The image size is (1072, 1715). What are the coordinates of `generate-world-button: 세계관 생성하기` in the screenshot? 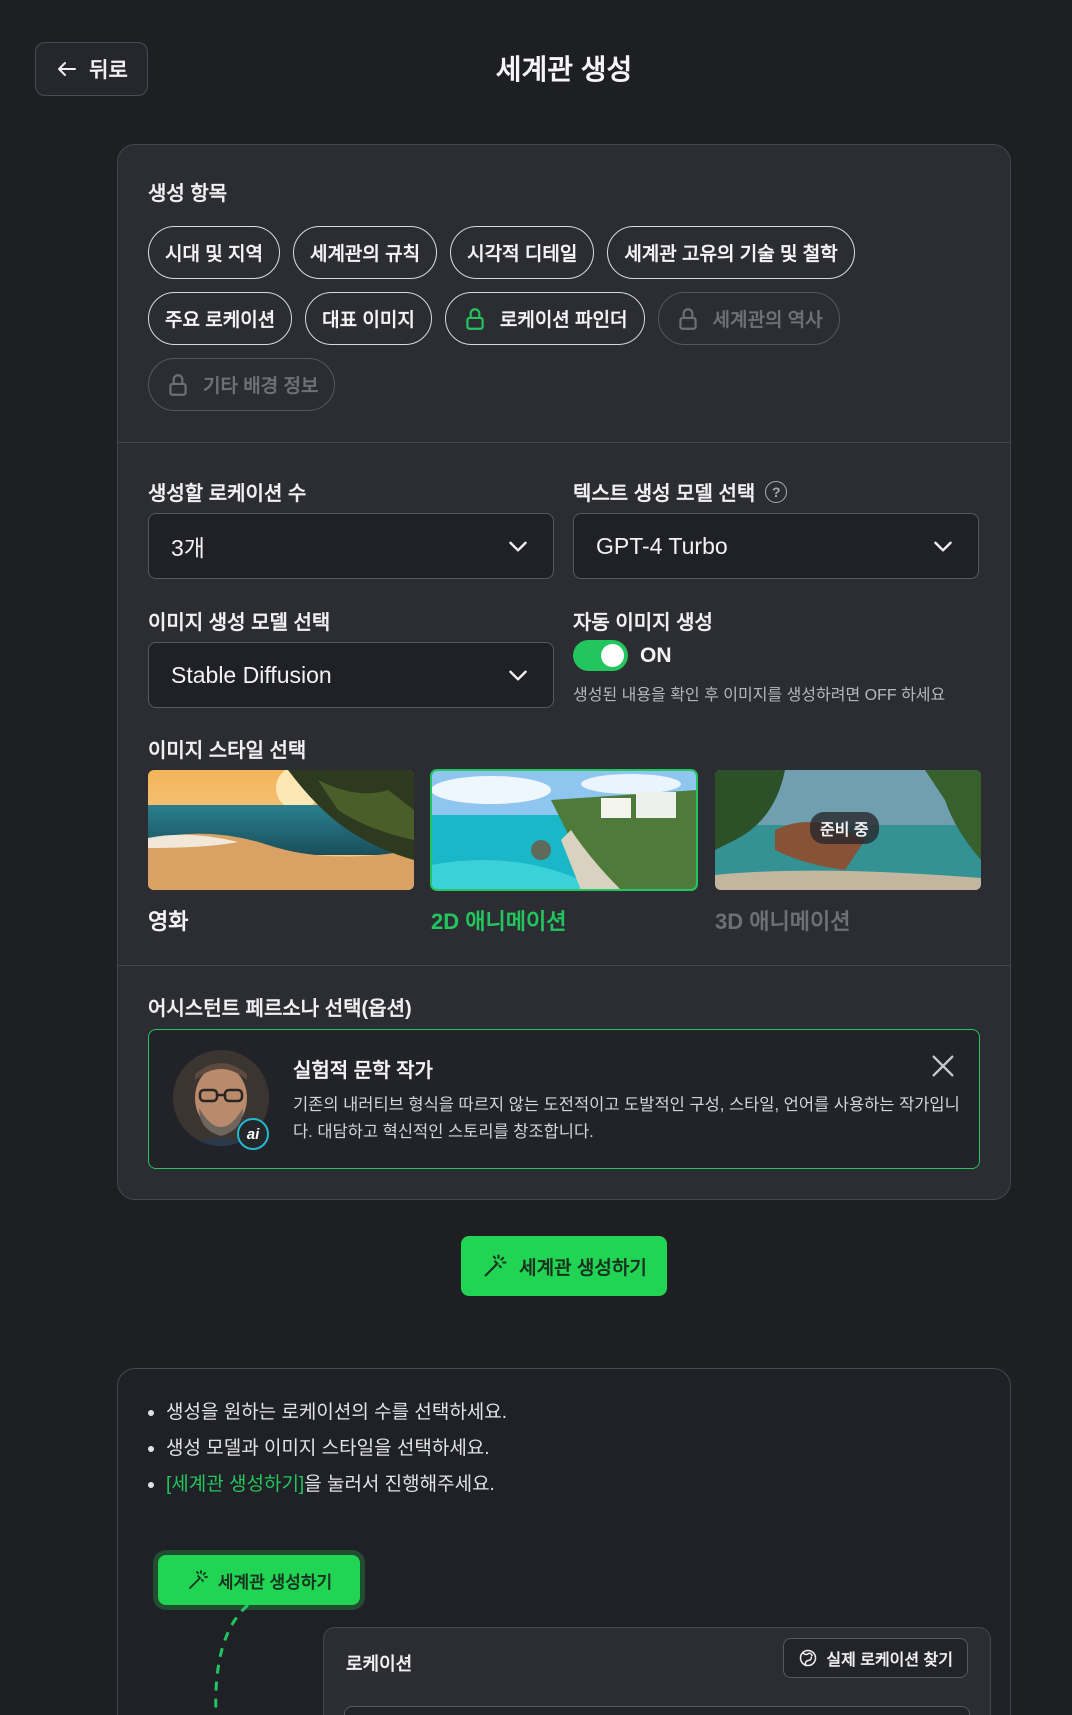 It's located at (564, 1266).